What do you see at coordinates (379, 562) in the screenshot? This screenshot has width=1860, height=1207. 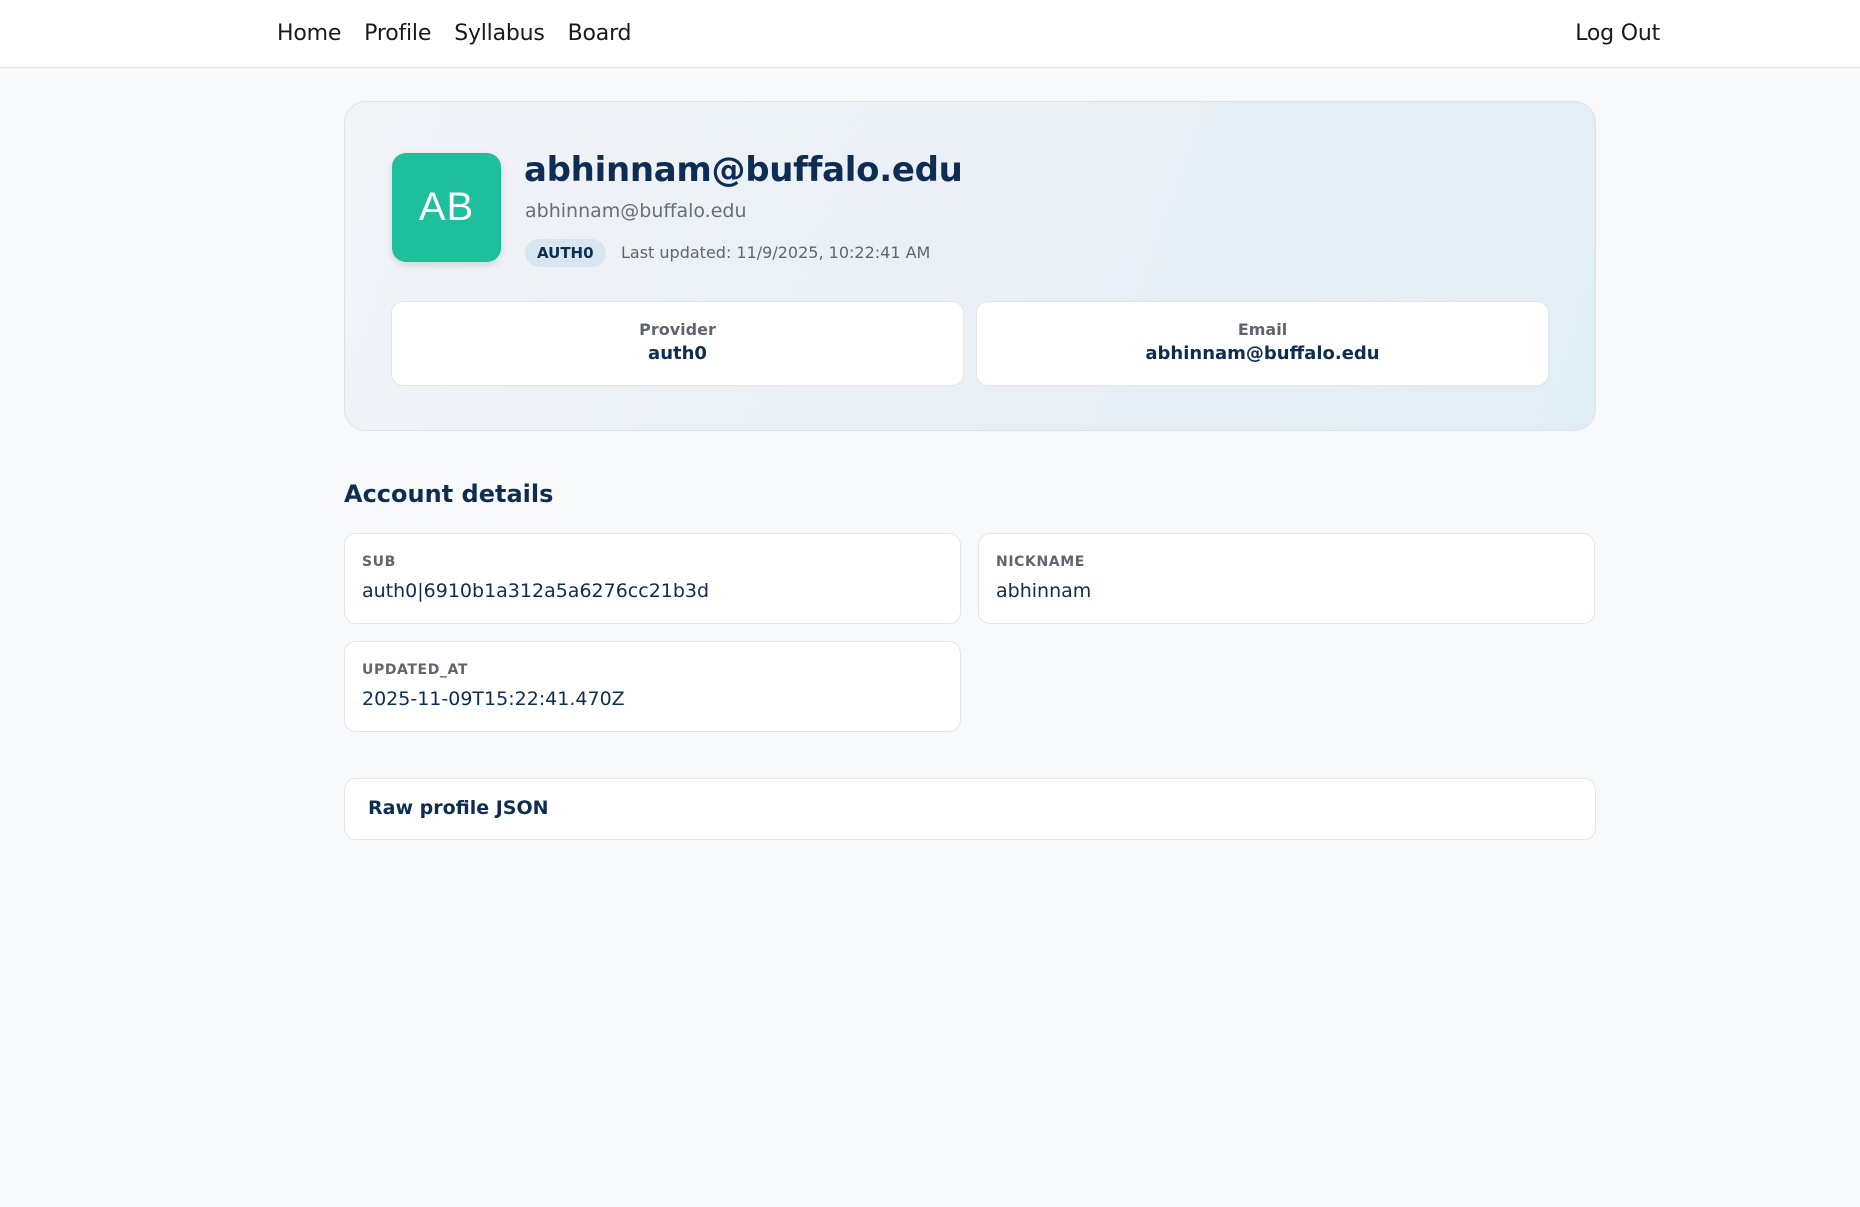 I see `sub-field-key: SUB` at bounding box center [379, 562].